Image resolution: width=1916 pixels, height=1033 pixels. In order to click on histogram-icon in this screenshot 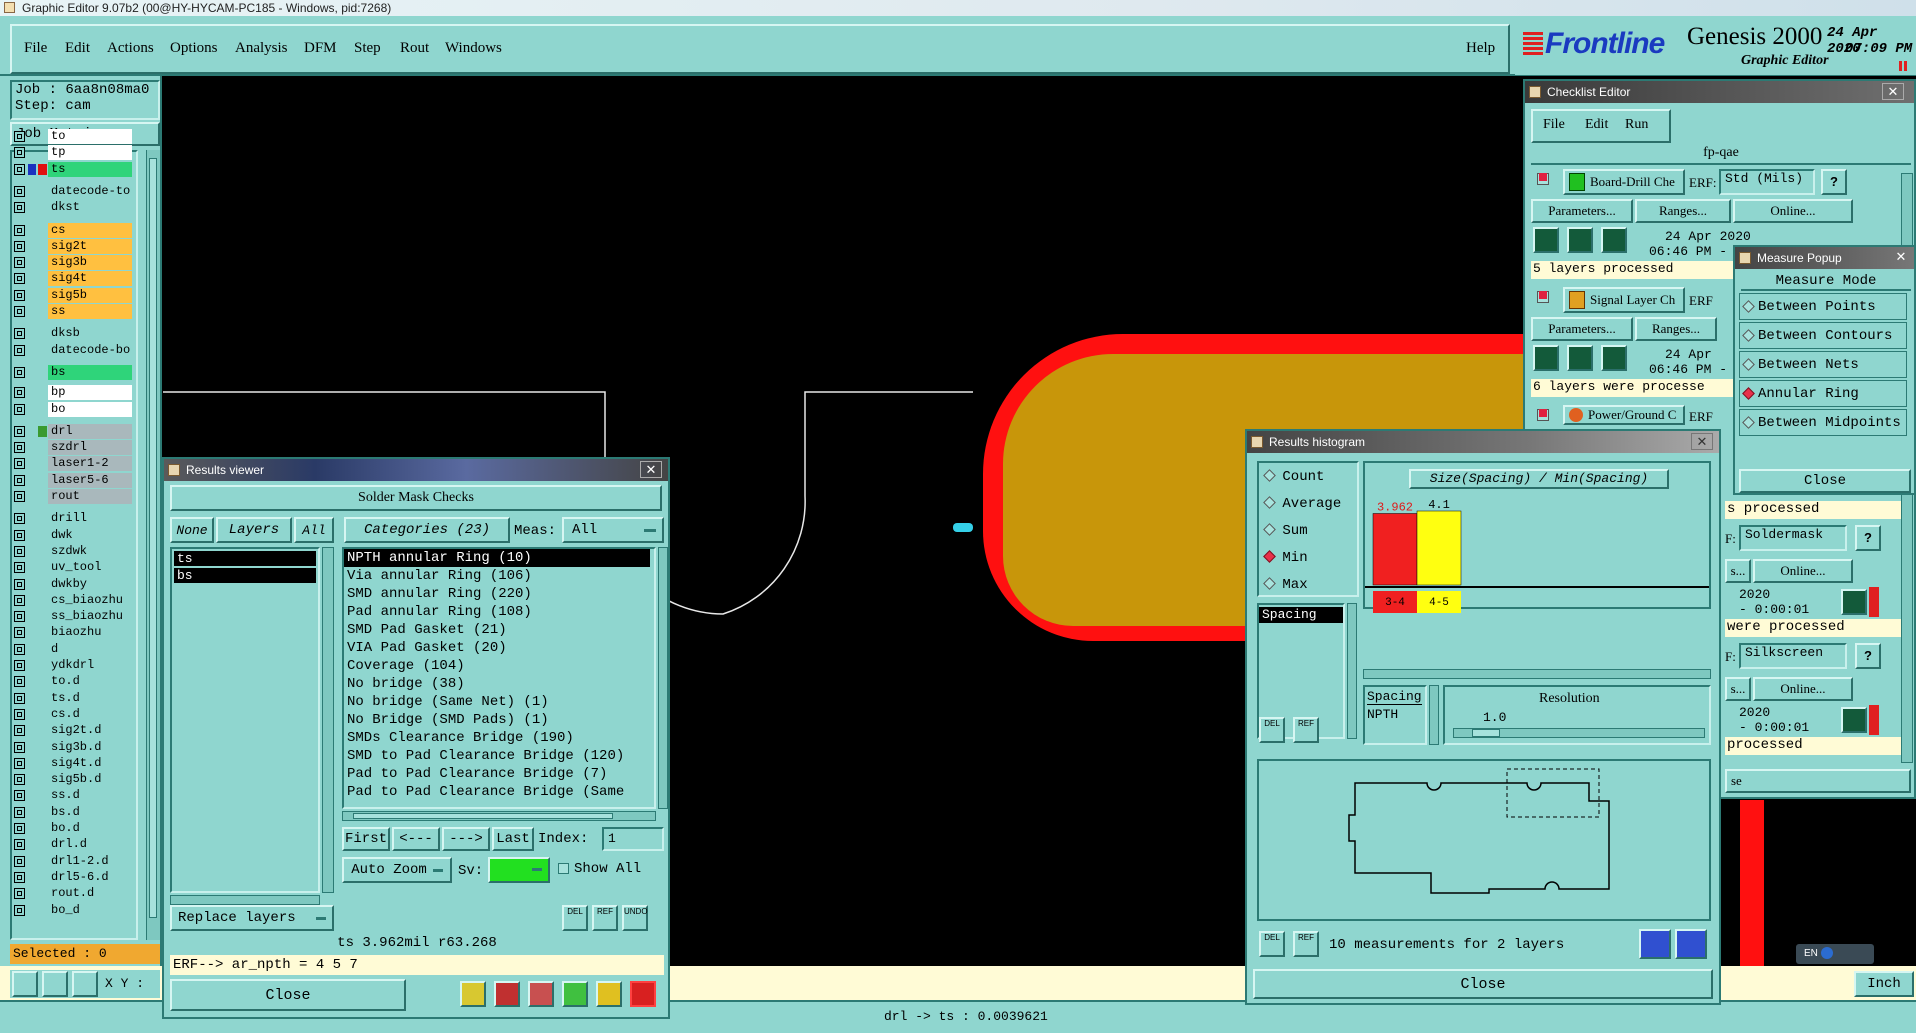, I will do `click(643, 994)`.